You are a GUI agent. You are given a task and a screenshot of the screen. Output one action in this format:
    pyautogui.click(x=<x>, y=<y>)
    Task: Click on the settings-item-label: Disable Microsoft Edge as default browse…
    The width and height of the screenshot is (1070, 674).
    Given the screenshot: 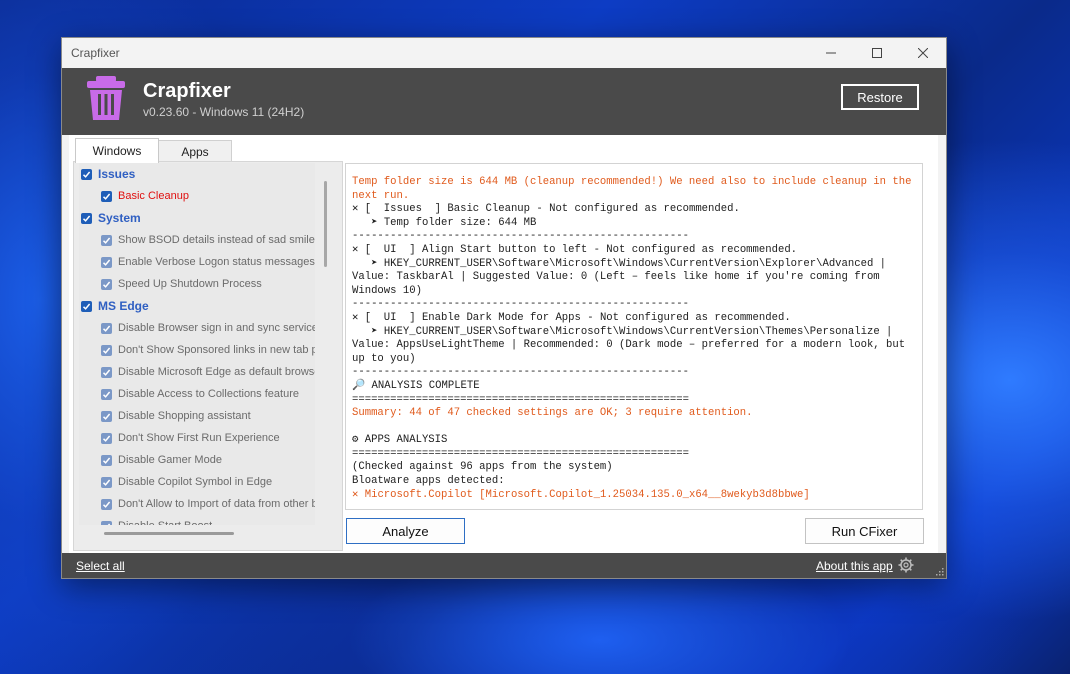 What is the action you would take?
    pyautogui.click(x=216, y=372)
    